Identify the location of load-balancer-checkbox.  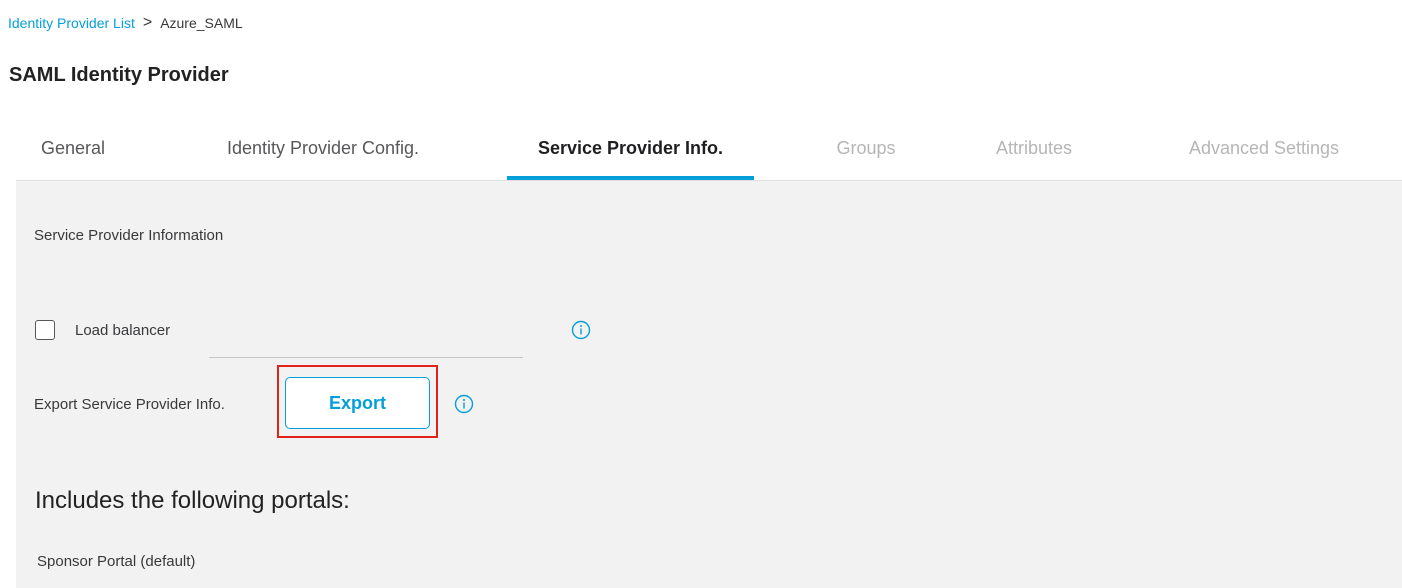
(45, 330).